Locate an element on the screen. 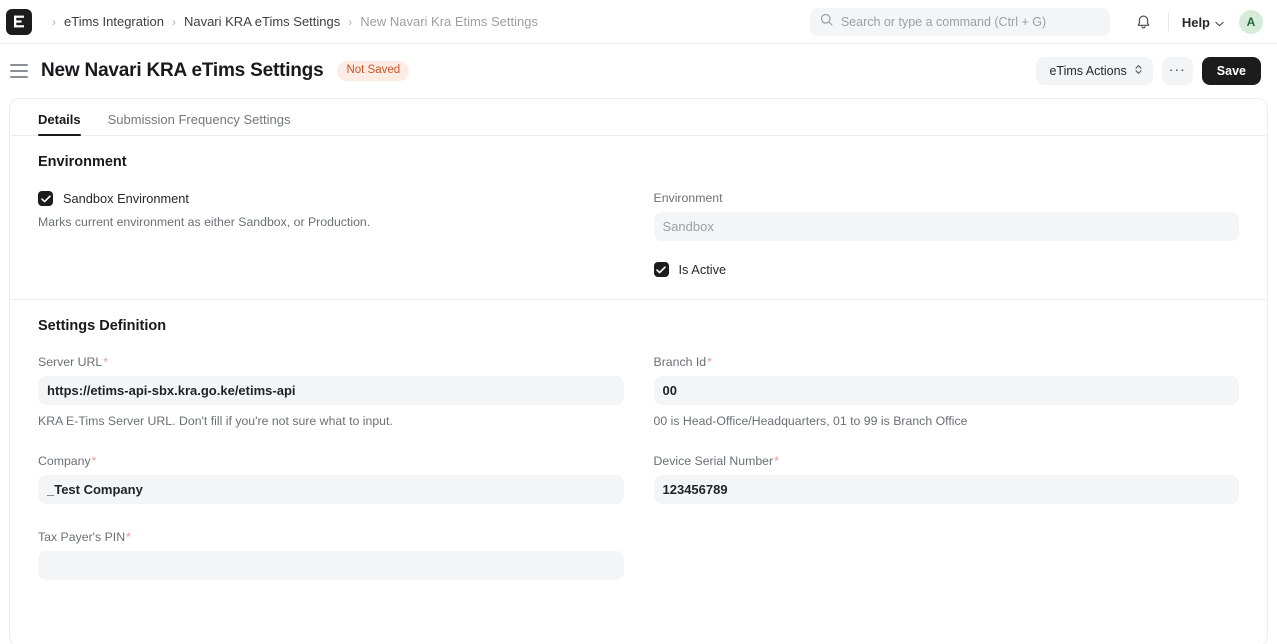  section-environment-title: Environment is located at coordinates (82, 162).